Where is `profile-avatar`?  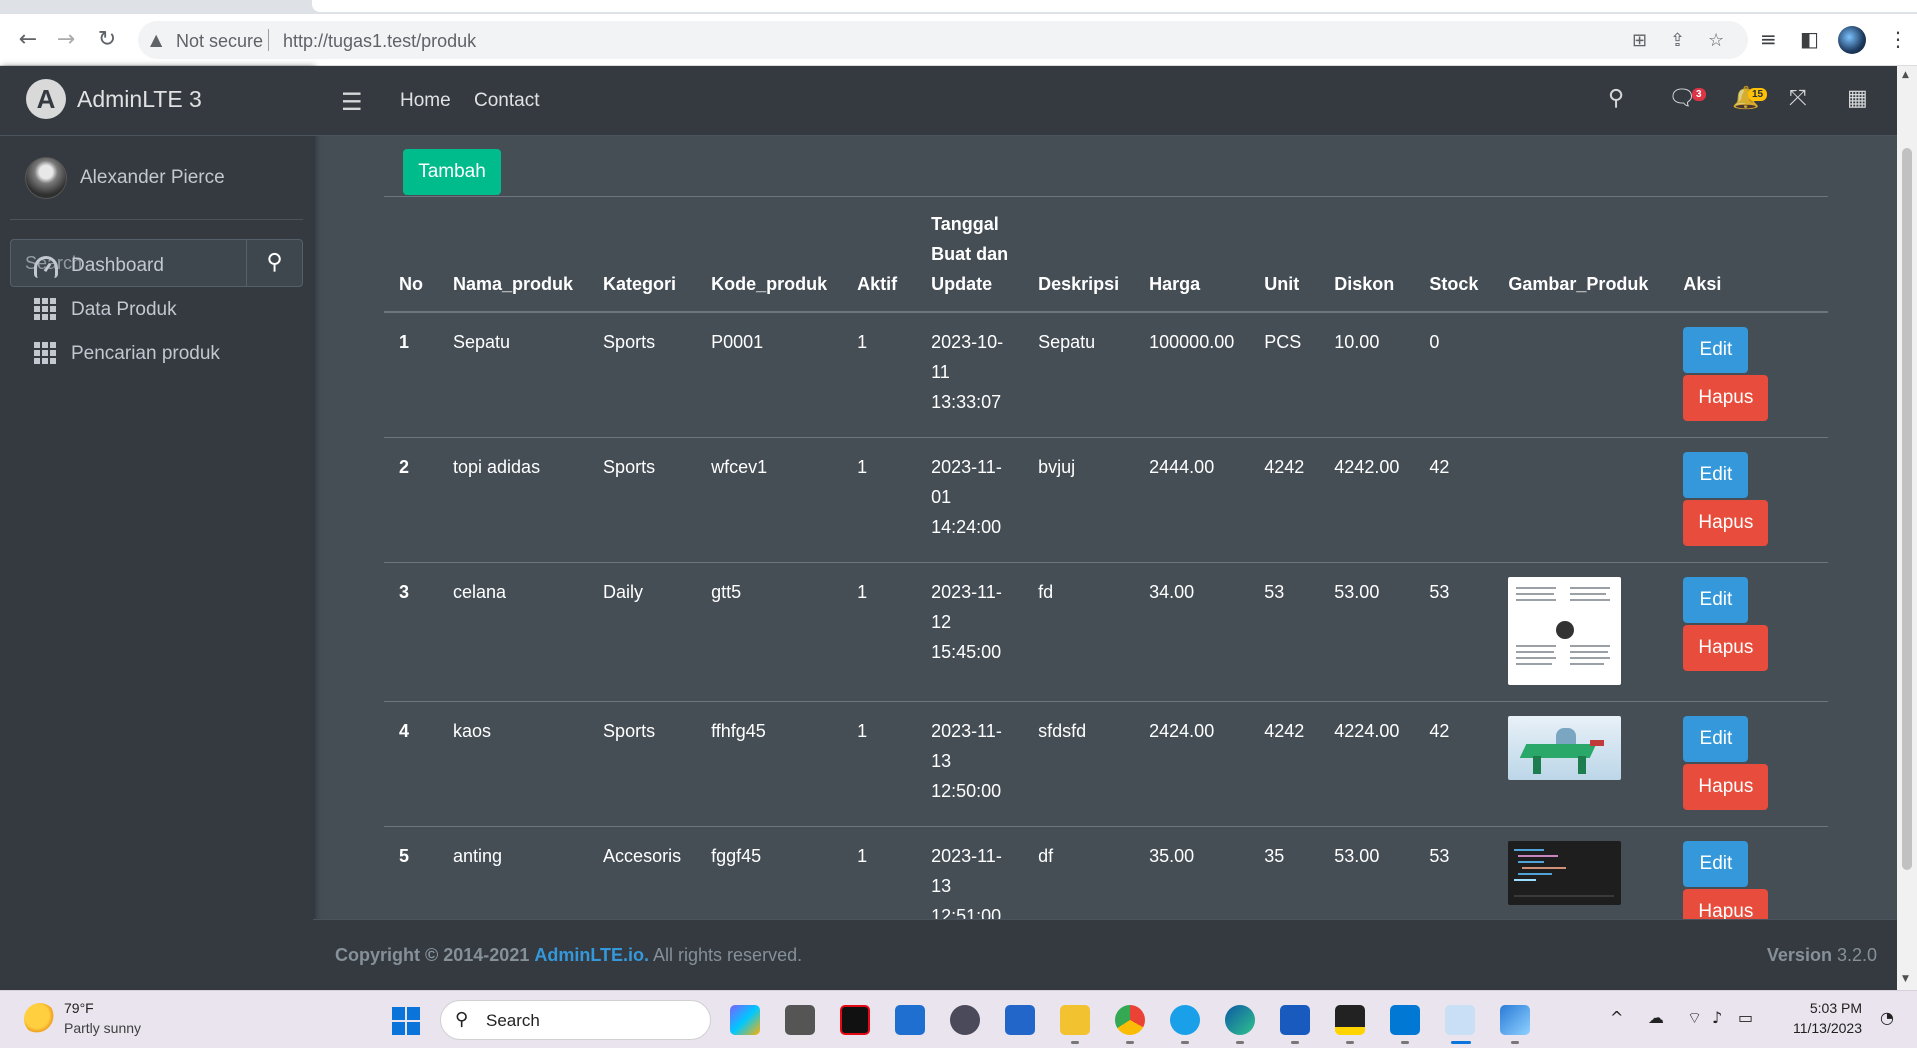
profile-avatar is located at coordinates (1852, 40).